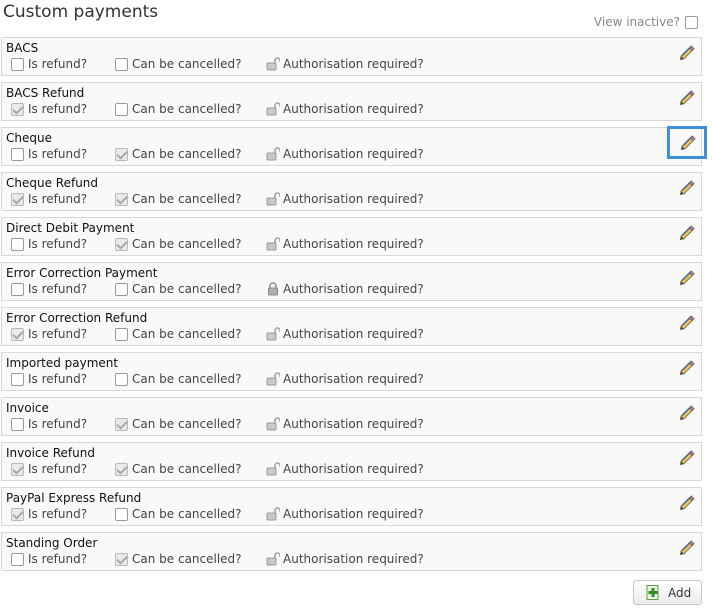 The height and width of the screenshot is (613, 712). Describe the element at coordinates (691, 22) in the screenshot. I see `view-inactive-checkbox` at that location.